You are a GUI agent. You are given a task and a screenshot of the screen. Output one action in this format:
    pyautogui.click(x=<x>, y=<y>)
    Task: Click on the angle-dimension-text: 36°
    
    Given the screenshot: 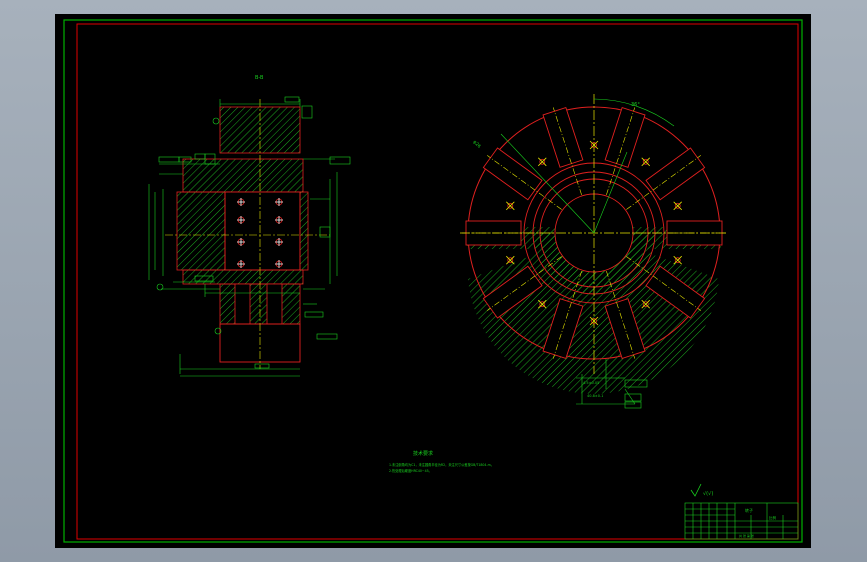 What is the action you would take?
    pyautogui.click(x=635, y=105)
    